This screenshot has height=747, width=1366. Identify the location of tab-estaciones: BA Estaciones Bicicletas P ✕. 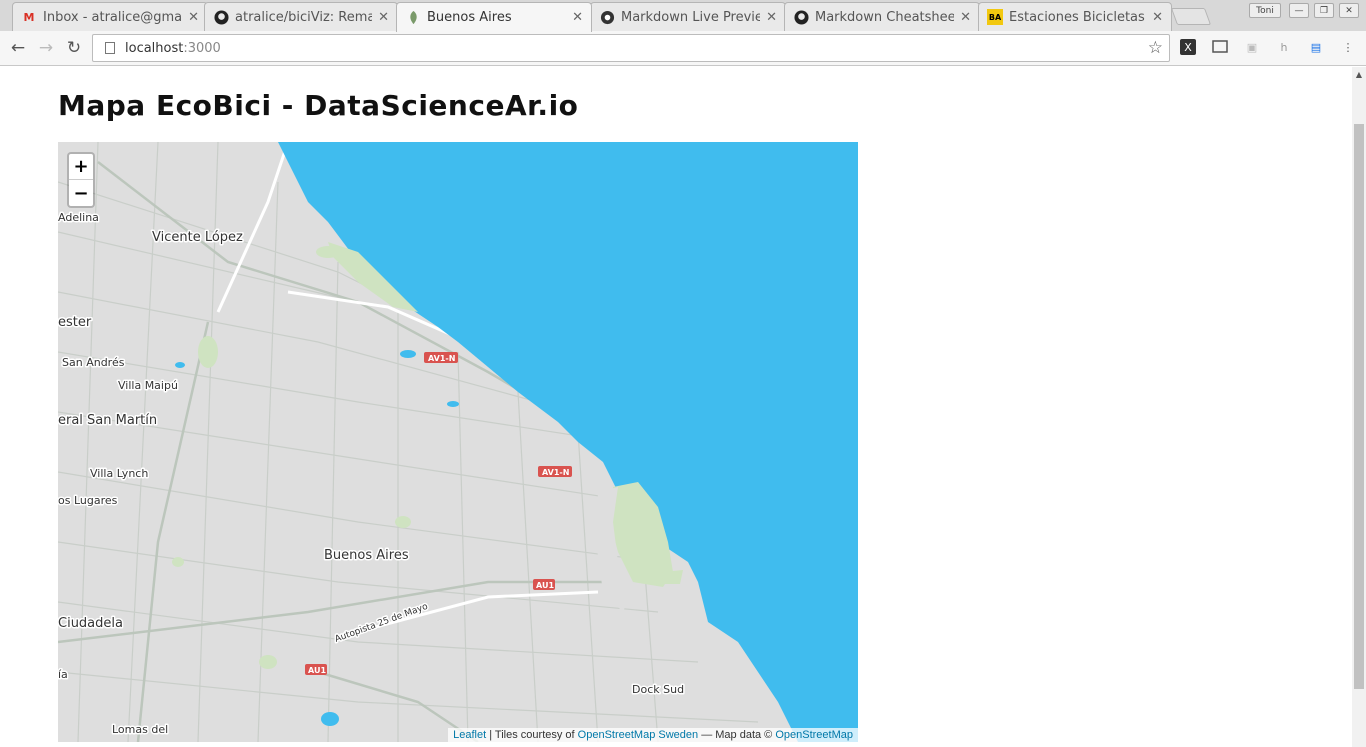
(1075, 16).